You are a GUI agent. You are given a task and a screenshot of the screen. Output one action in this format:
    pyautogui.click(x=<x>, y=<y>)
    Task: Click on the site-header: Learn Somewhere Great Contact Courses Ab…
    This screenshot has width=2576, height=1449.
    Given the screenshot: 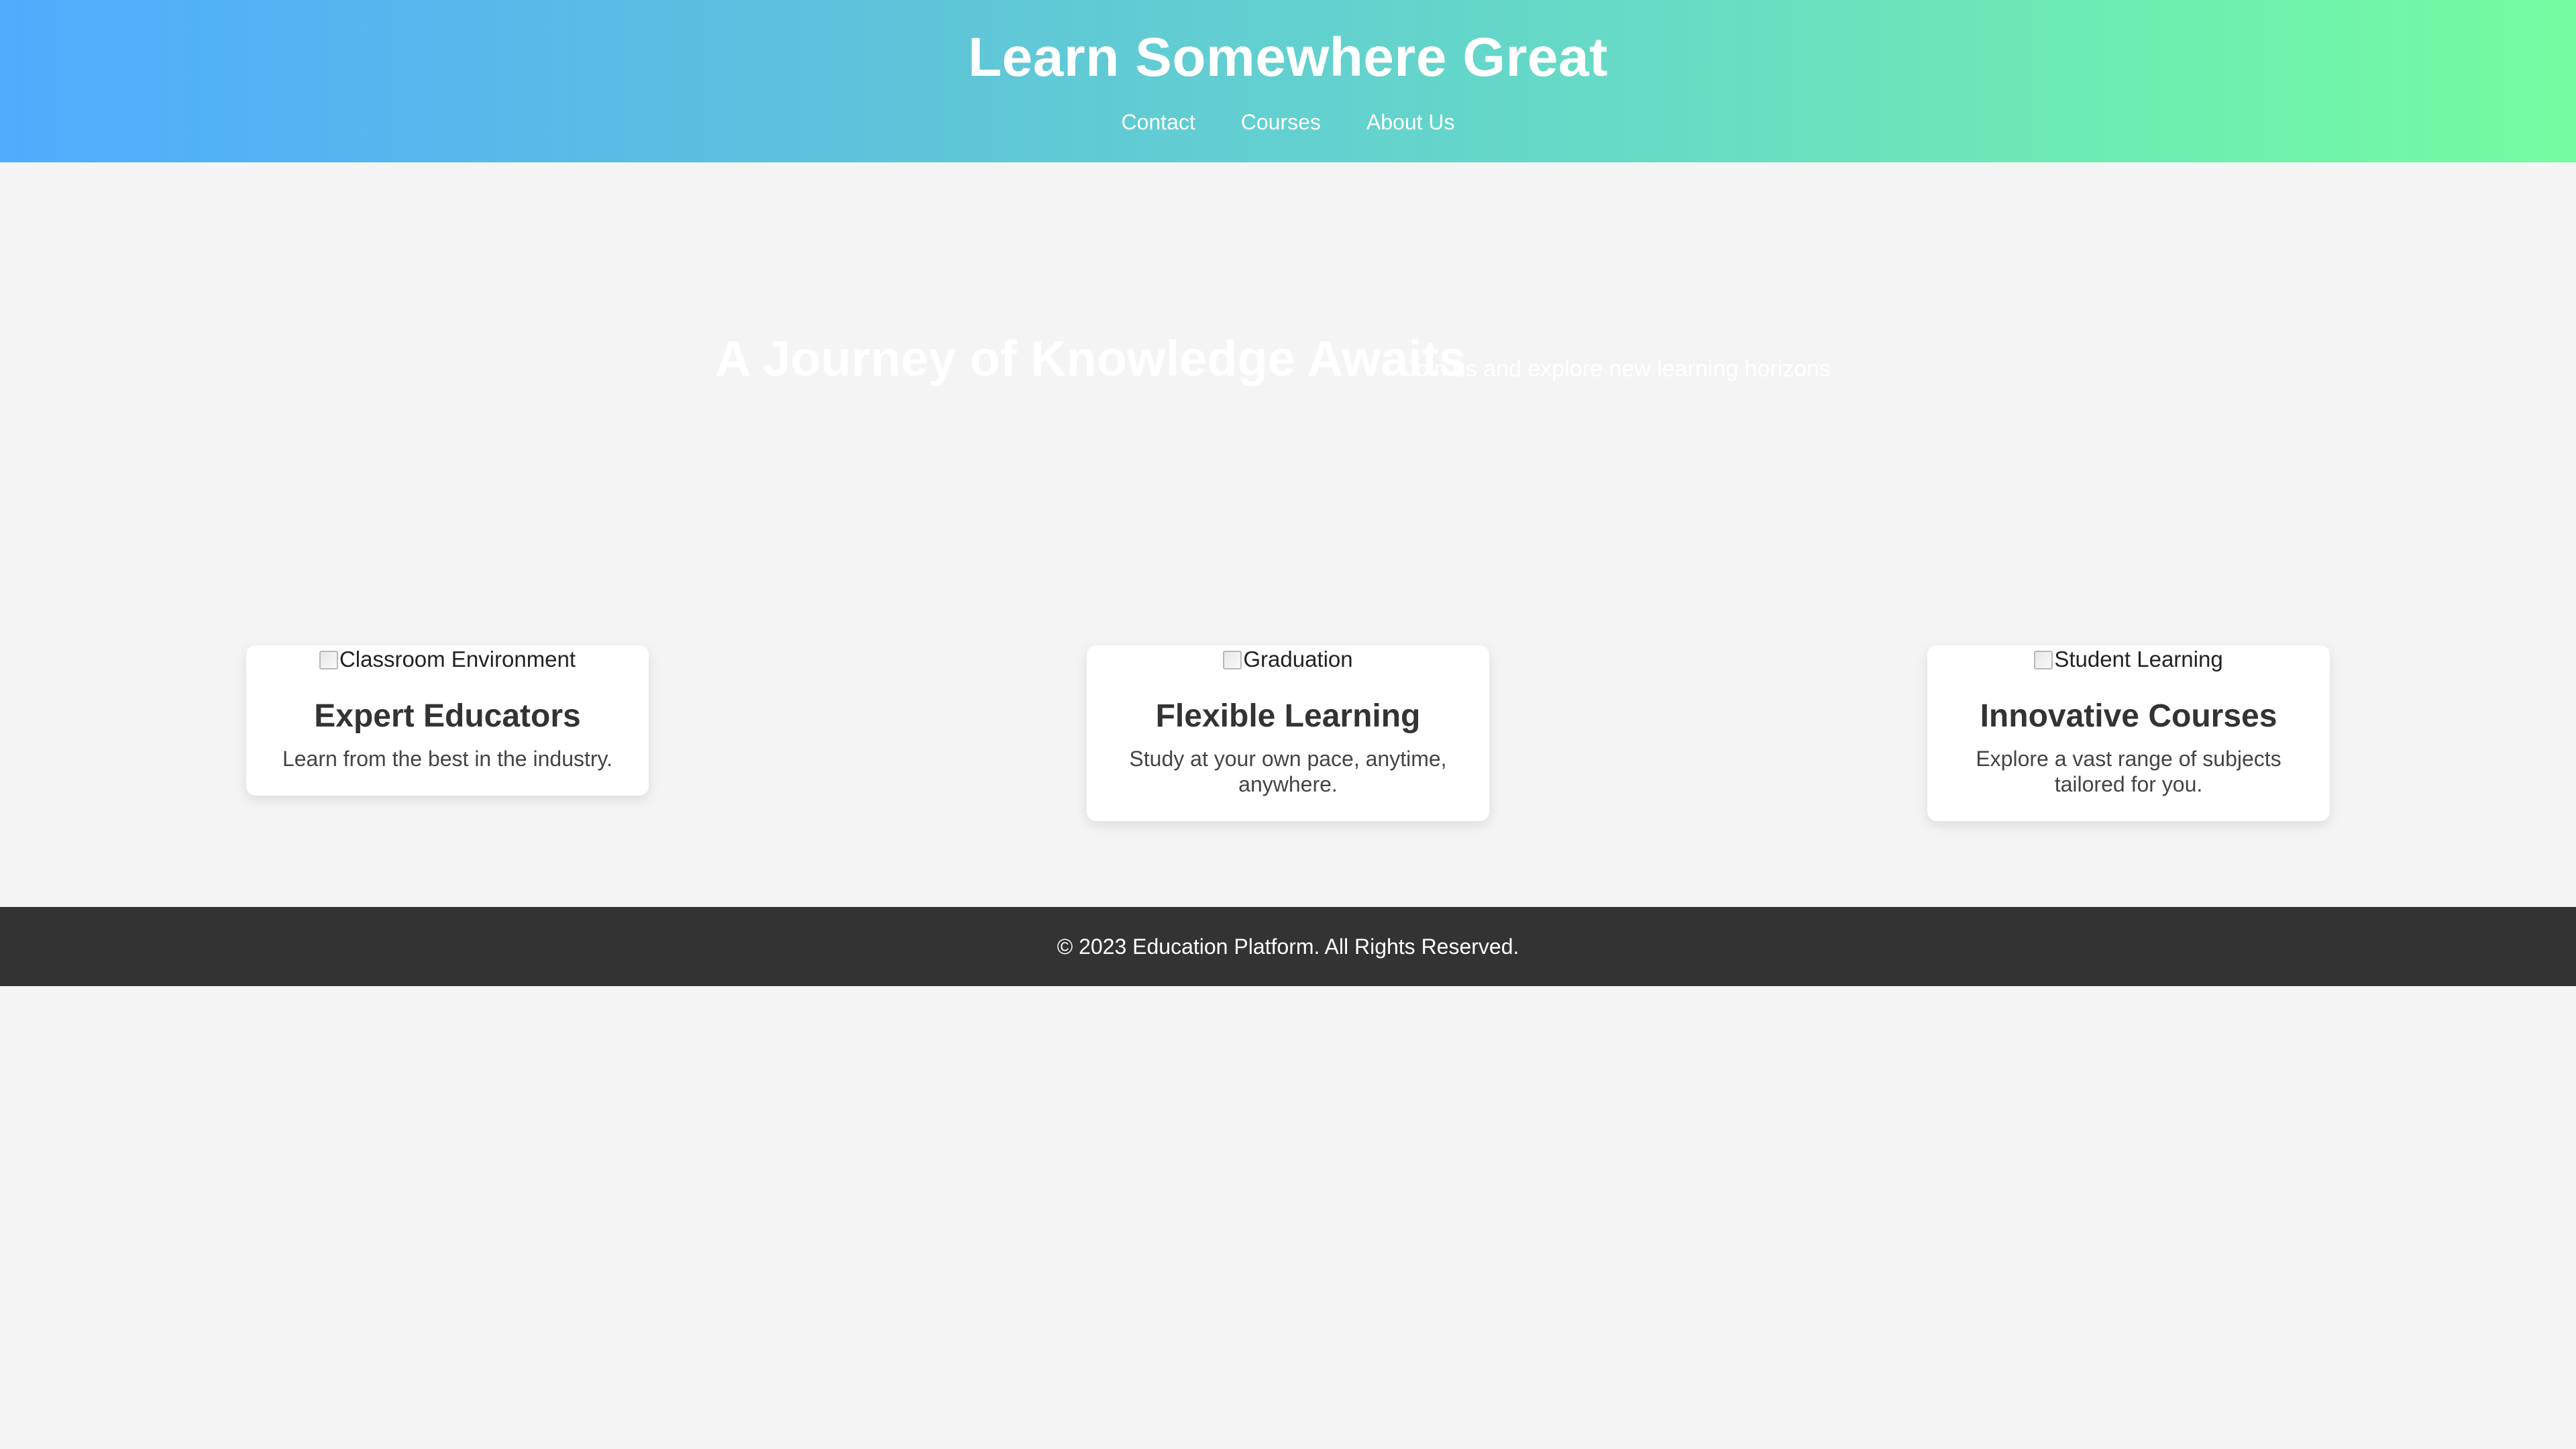 What is the action you would take?
    pyautogui.click(x=1288, y=81)
    